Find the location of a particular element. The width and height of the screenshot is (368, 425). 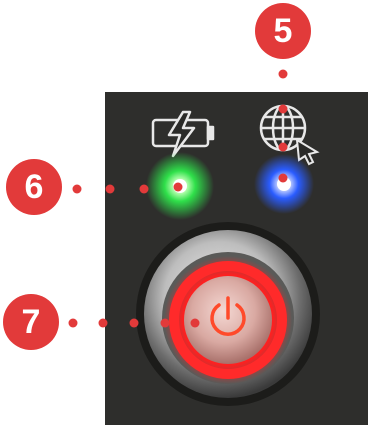

callout-6-label: 6 is located at coordinates (34, 186).